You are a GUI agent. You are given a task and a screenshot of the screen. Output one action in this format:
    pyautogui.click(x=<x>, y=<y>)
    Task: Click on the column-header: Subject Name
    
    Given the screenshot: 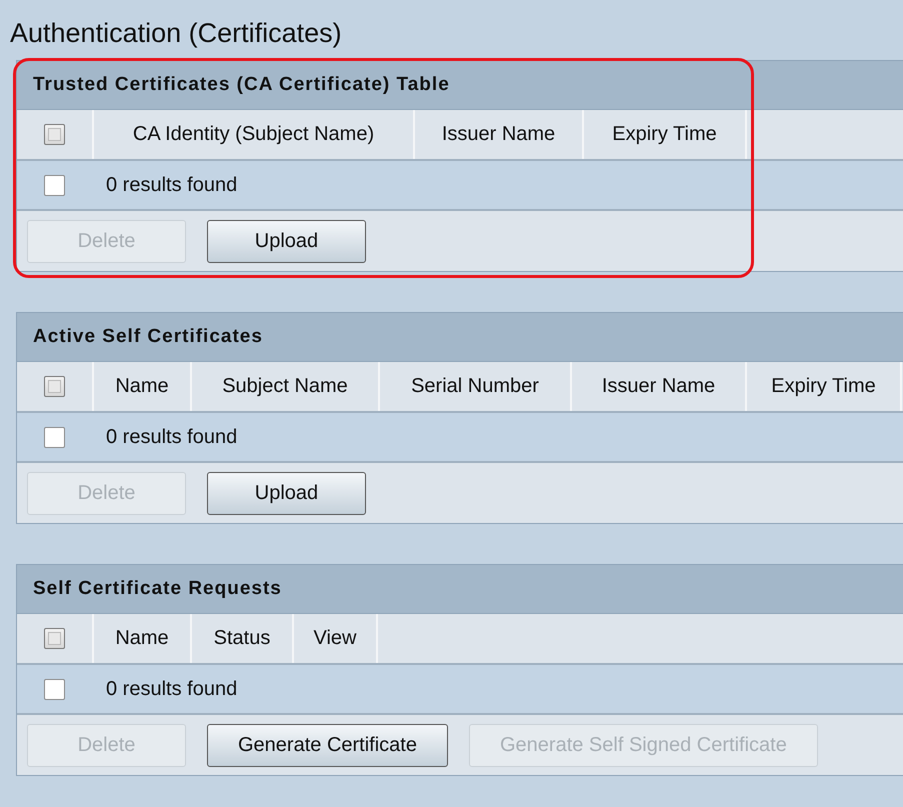 What is the action you would take?
    pyautogui.click(x=286, y=386)
    